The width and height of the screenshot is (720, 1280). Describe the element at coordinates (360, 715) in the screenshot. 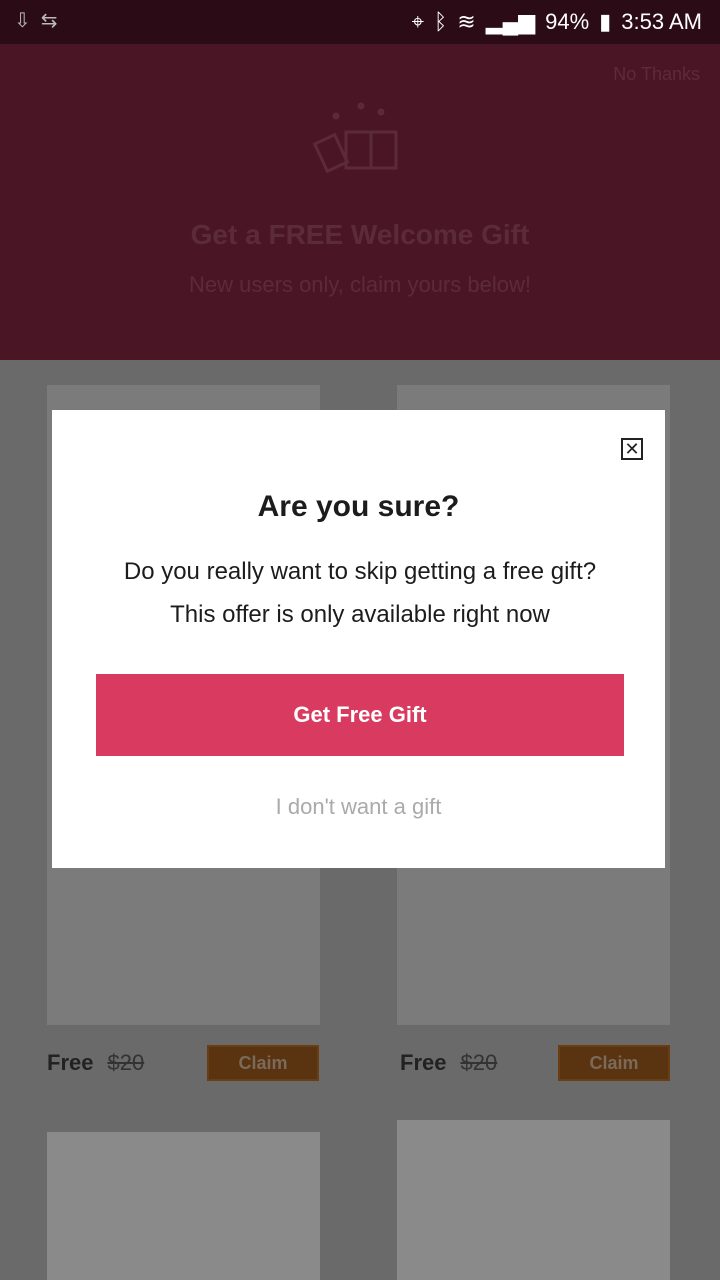

I see `get-free-gift-button: Get Free Gift` at that location.